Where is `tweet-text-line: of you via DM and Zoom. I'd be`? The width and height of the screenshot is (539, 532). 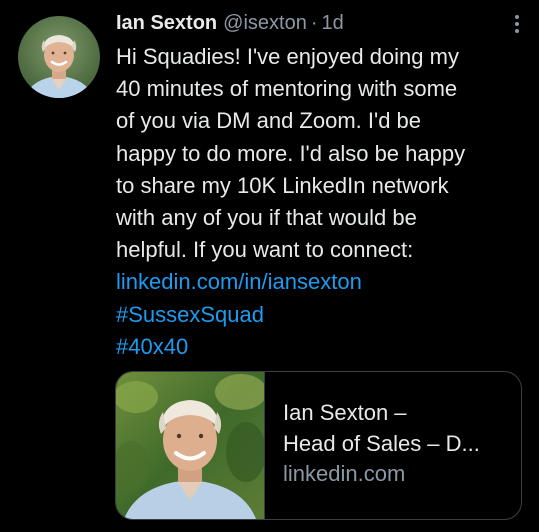 tweet-text-line: of you via DM and Zoom. I'd be is located at coordinates (269, 121).